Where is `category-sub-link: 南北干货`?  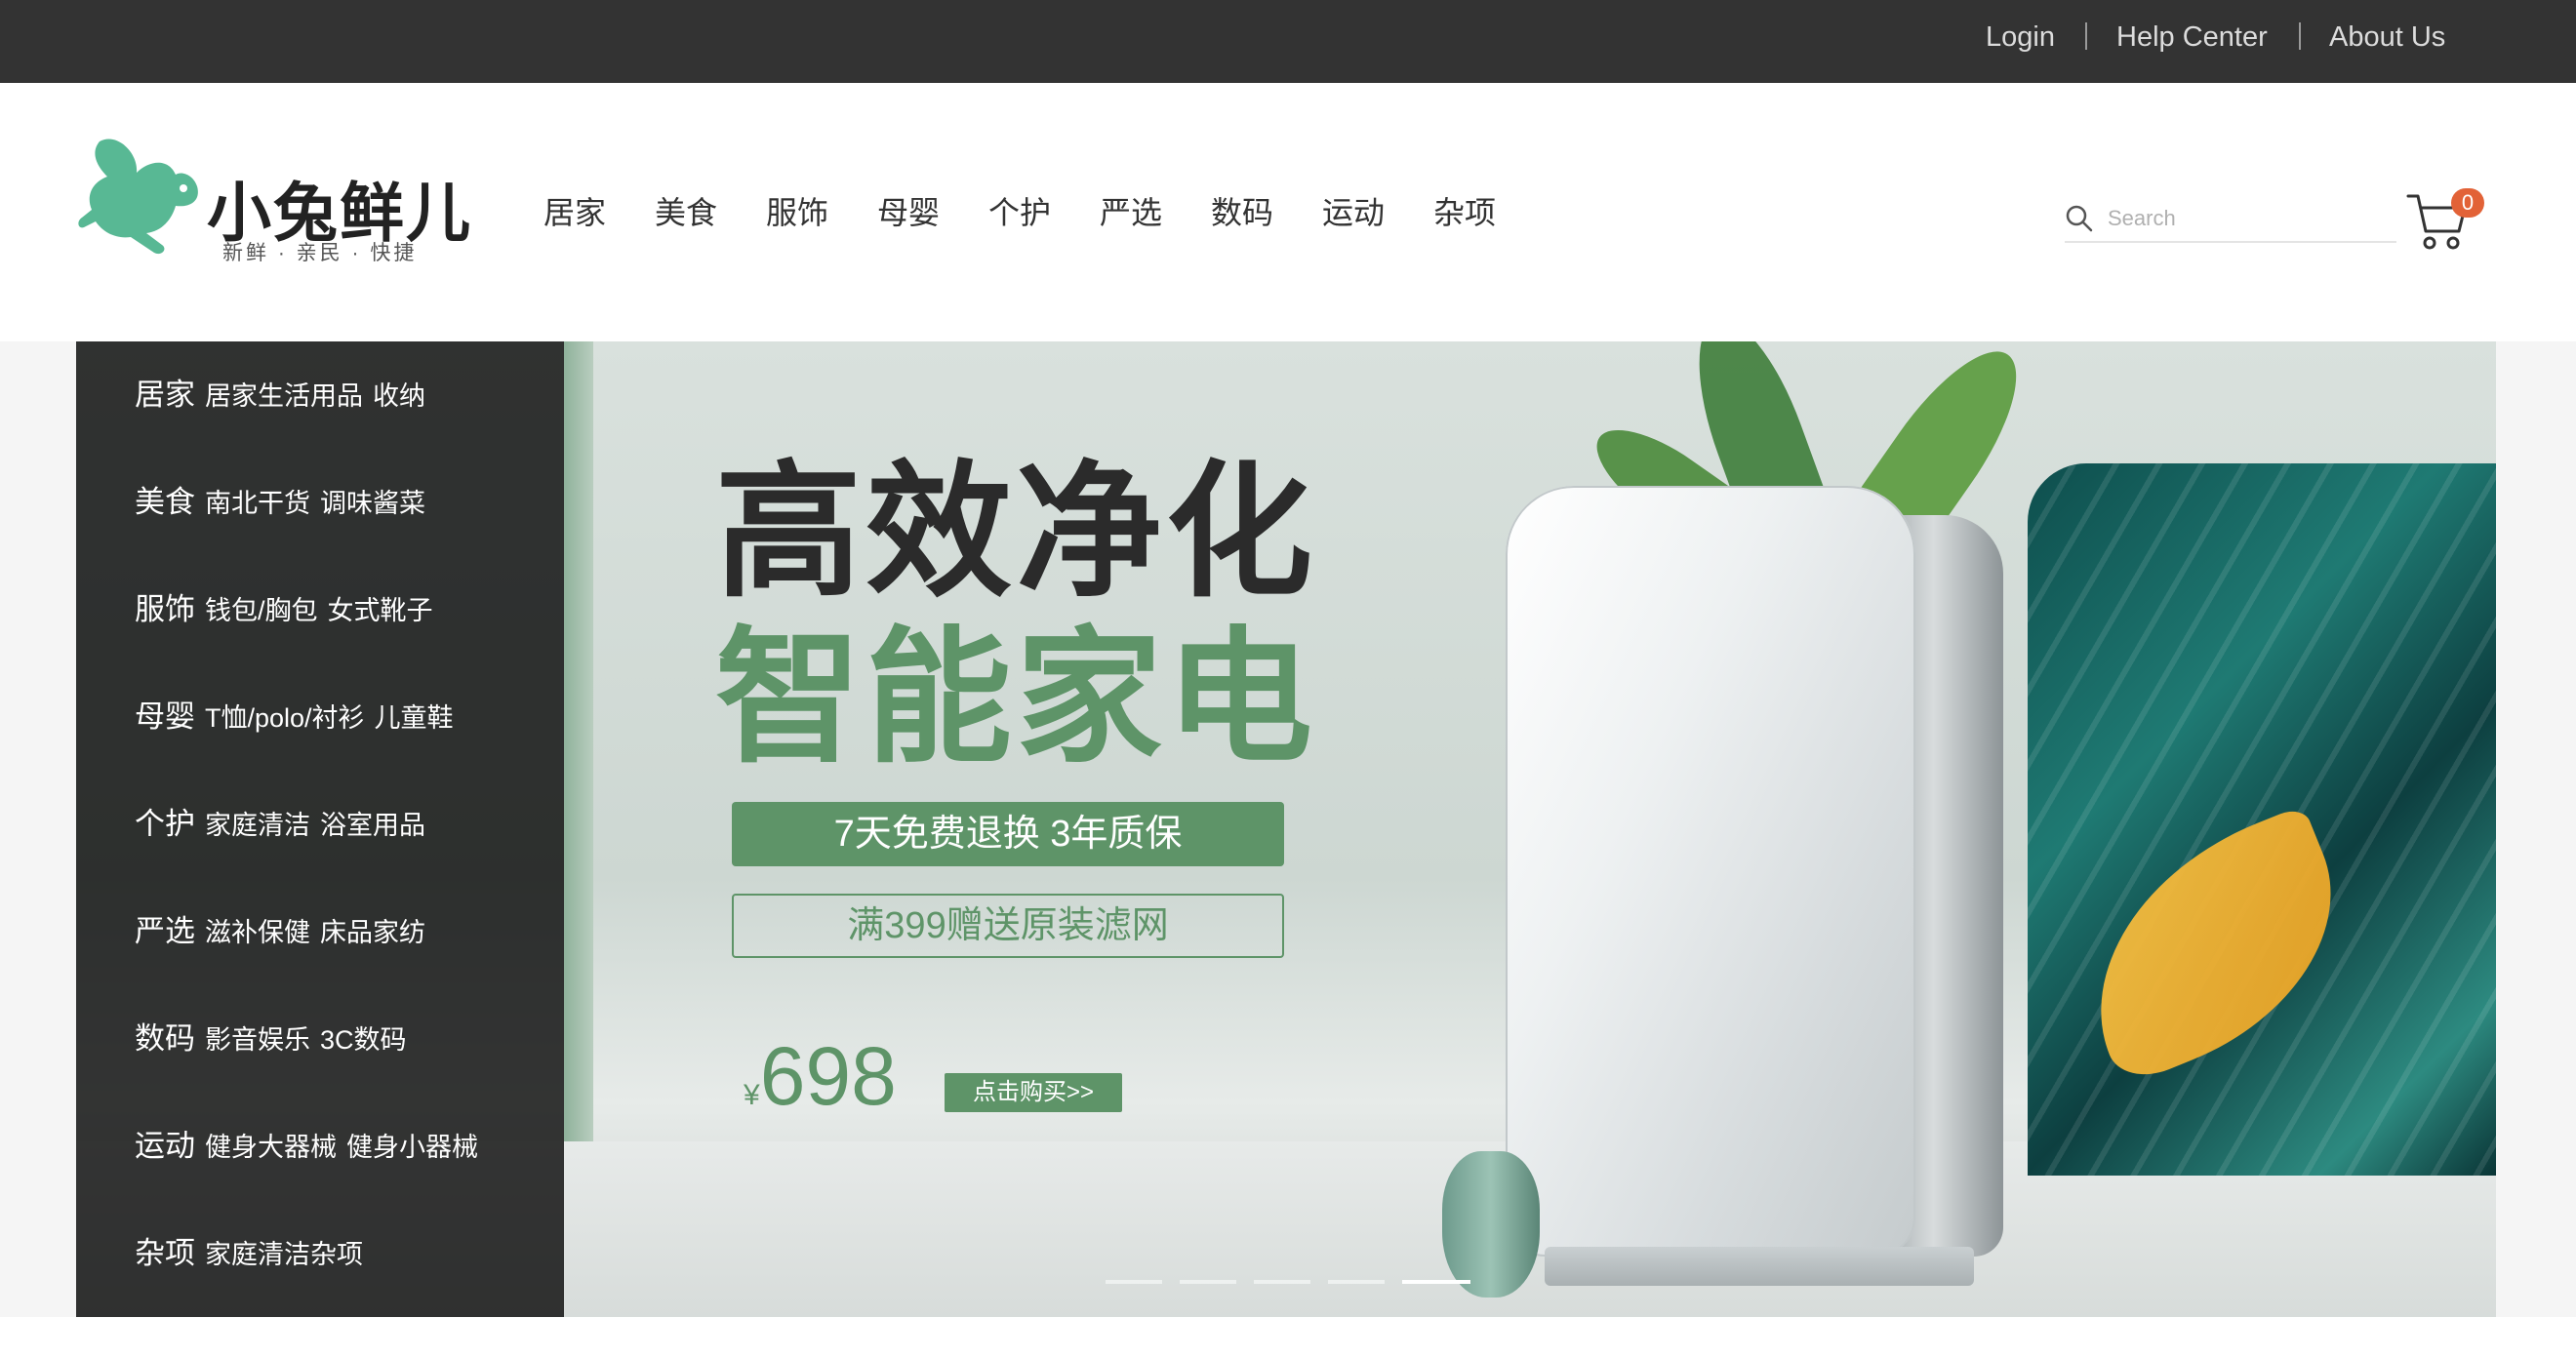
category-sub-link: 南北干货 is located at coordinates (257, 503).